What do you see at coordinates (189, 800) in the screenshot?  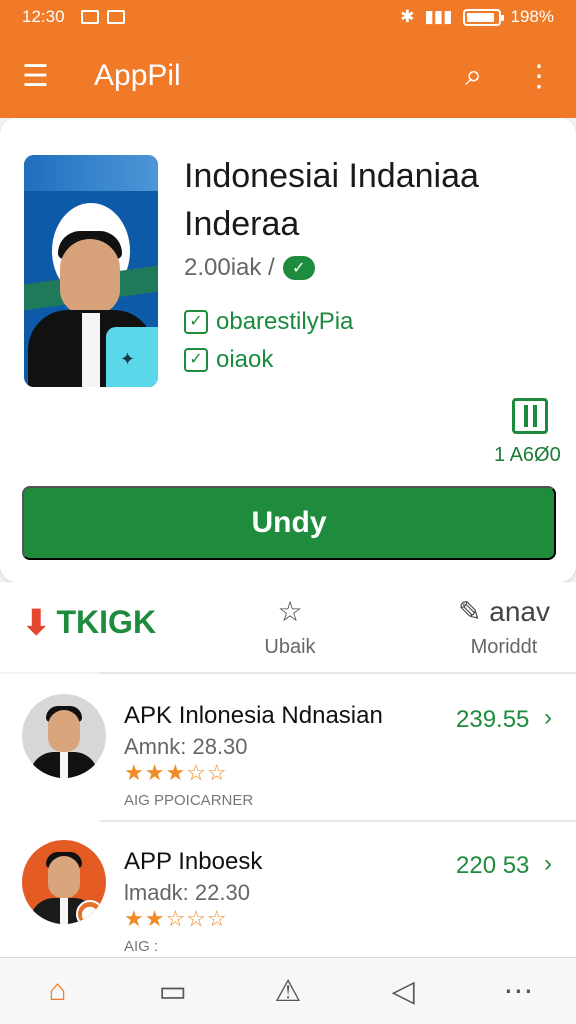 I see `list-item-small: AIG PPOICARNER` at bounding box center [189, 800].